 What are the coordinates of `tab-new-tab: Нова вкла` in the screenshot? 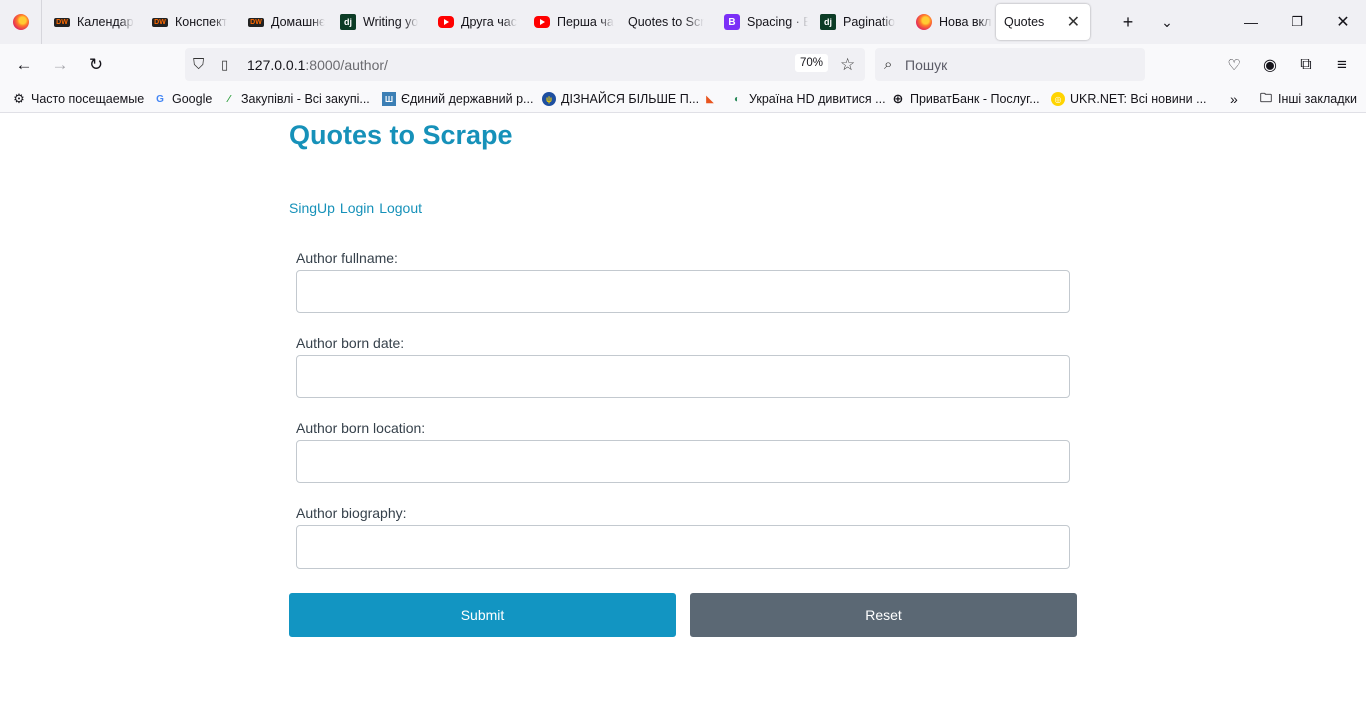 It's located at (948, 22).